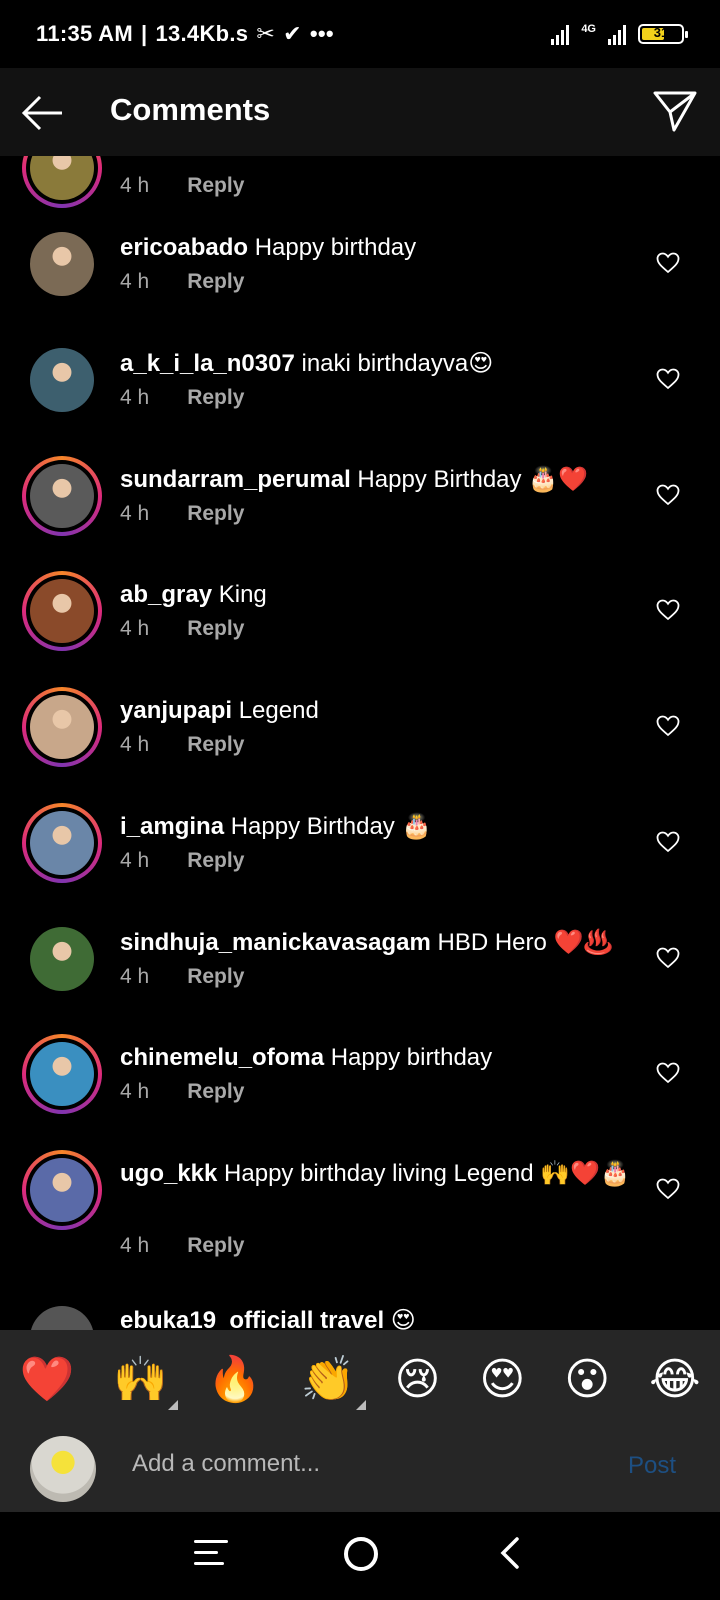  What do you see at coordinates (418, 1380) in the screenshot?
I see `emoji-button: 😢` at bounding box center [418, 1380].